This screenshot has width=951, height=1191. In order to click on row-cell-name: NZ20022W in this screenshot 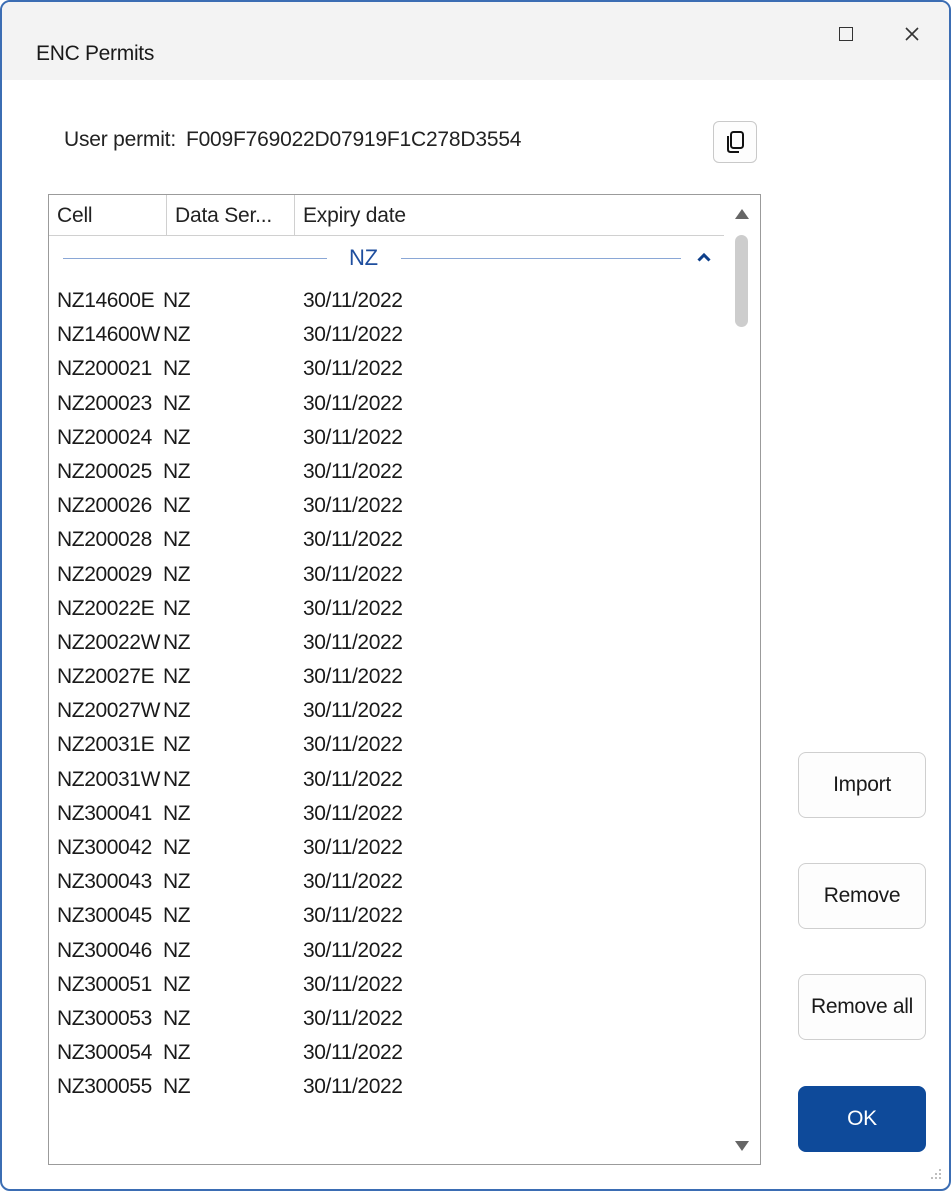, I will do `click(109, 642)`.